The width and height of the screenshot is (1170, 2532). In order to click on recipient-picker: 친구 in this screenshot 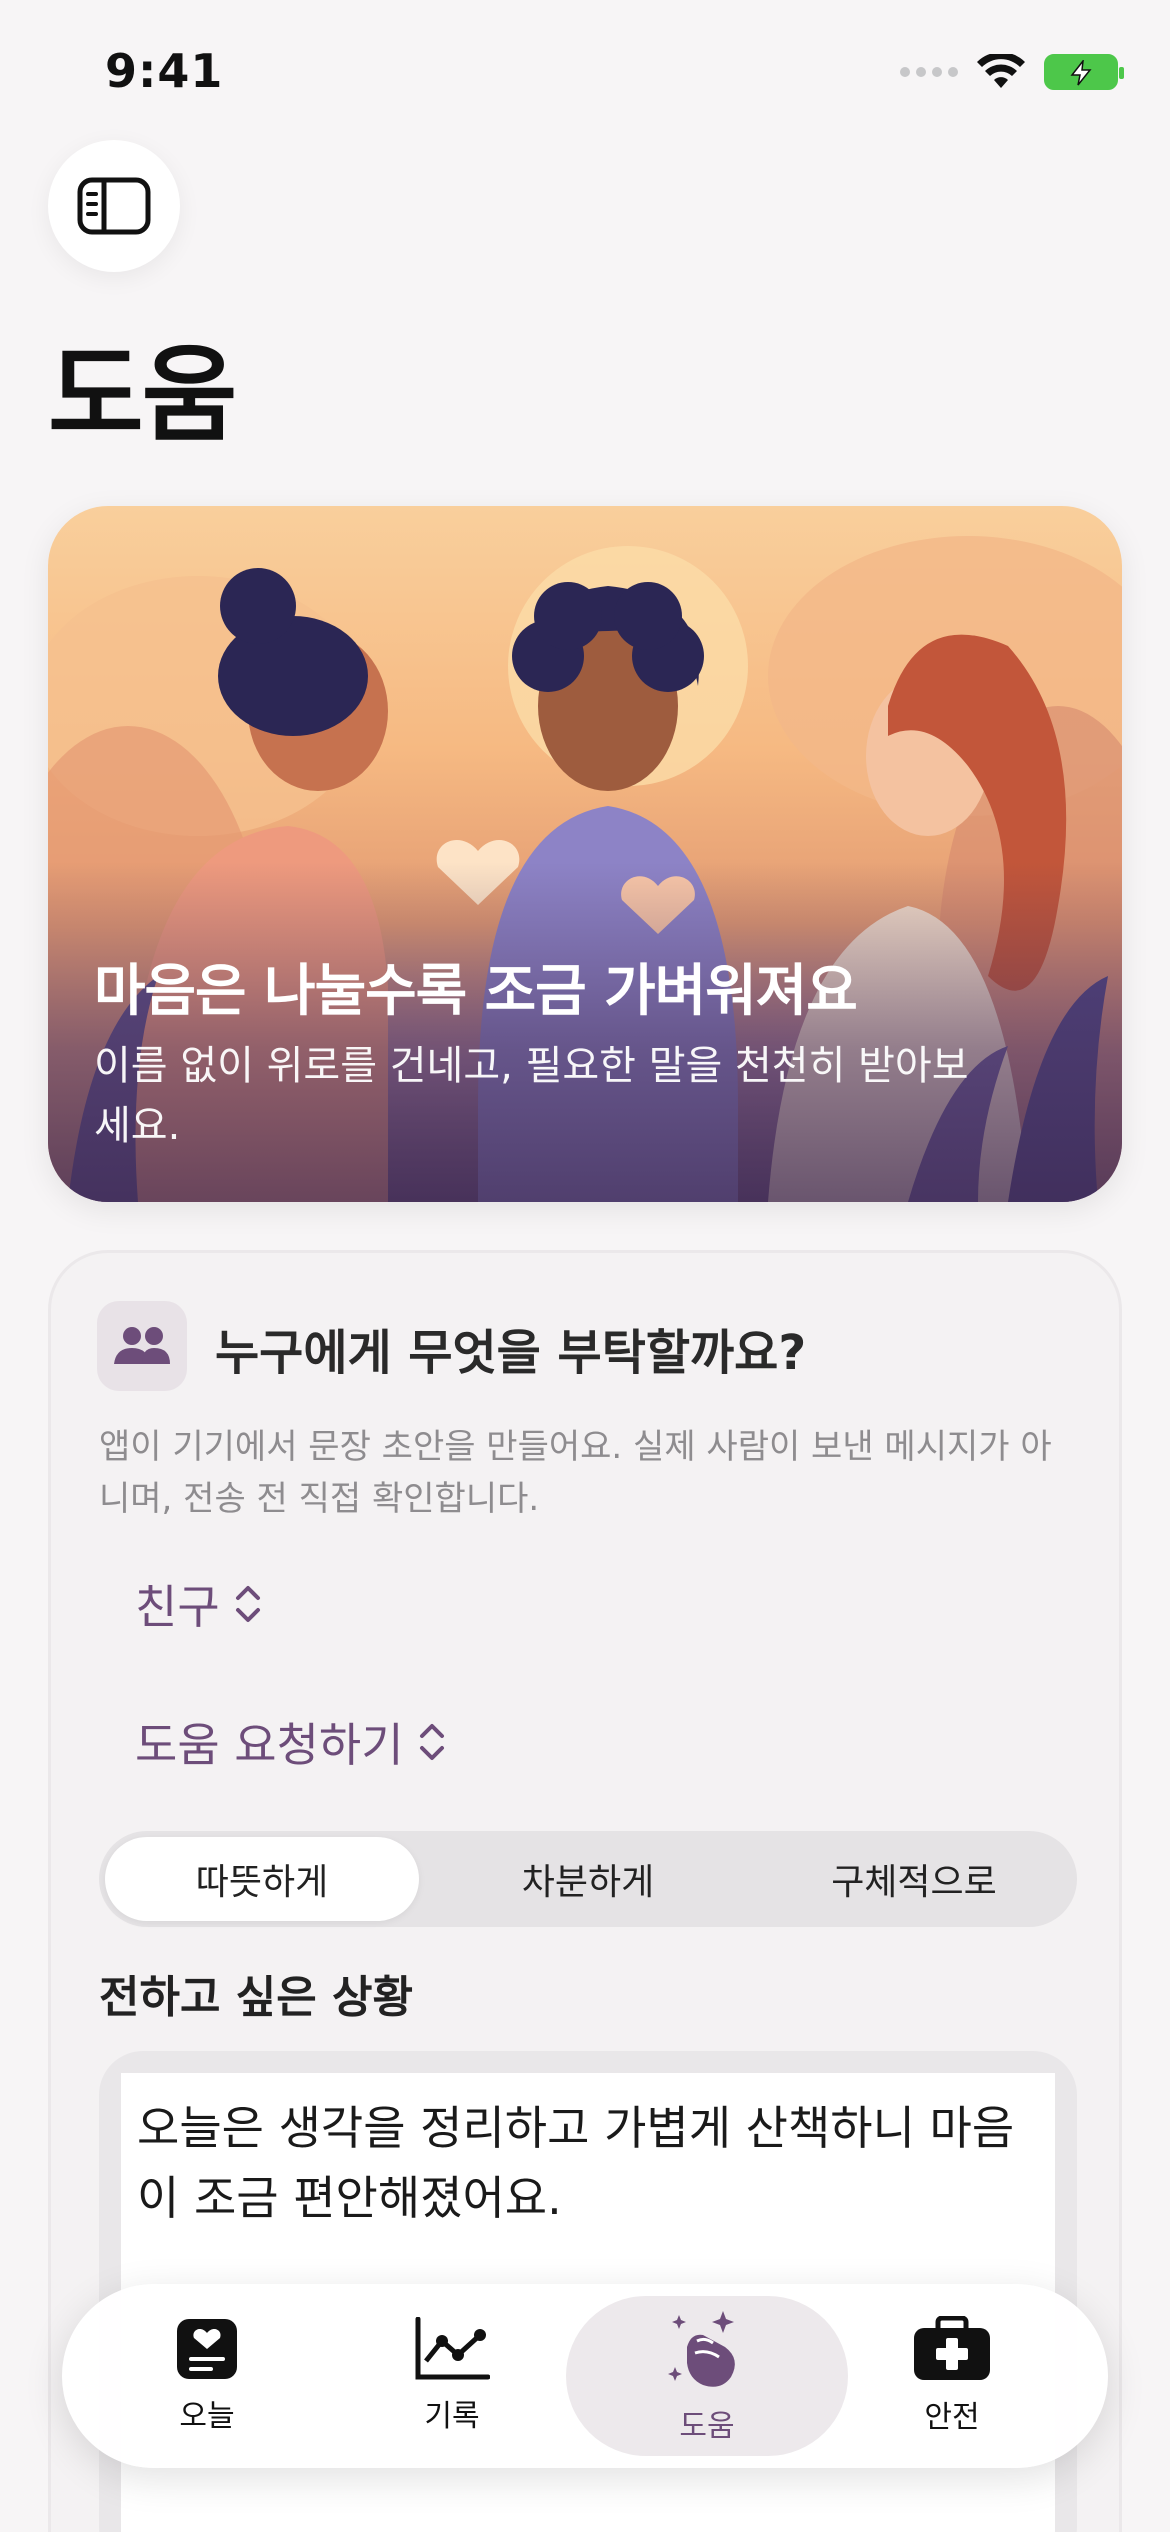, I will do `click(198, 1604)`.